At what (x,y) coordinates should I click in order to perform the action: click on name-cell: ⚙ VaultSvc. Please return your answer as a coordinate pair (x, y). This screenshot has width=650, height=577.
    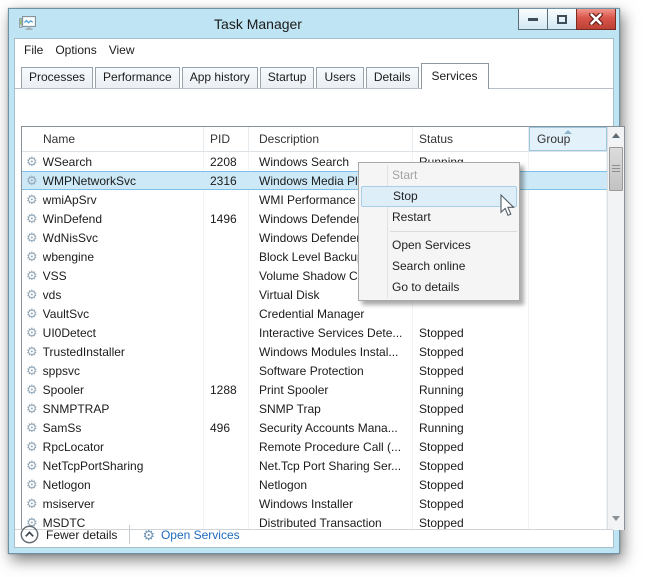
    Looking at the image, I should click on (113, 313).